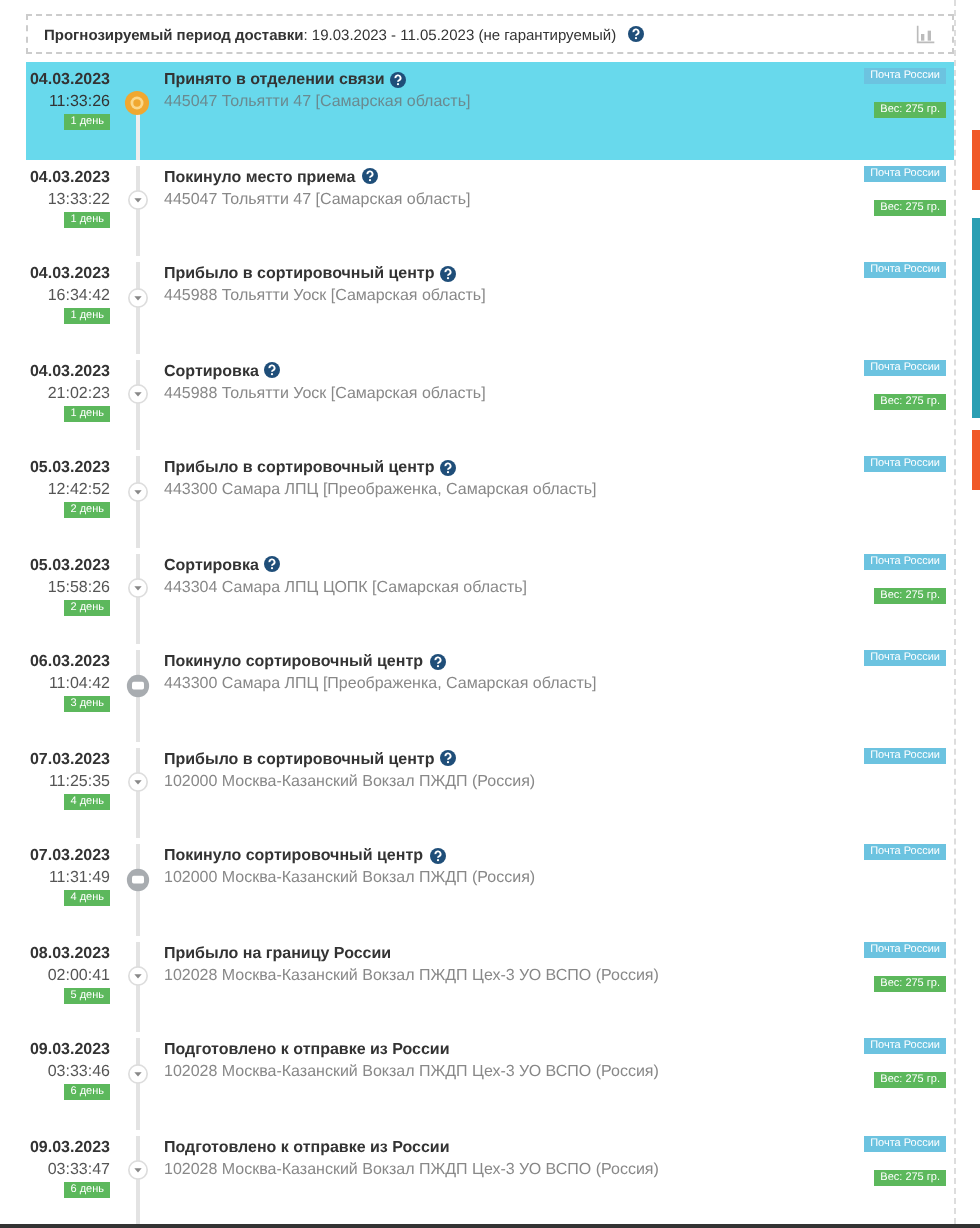 This screenshot has height=1228, width=980. I want to click on event-date: 06.03.2023, so click(69, 661).